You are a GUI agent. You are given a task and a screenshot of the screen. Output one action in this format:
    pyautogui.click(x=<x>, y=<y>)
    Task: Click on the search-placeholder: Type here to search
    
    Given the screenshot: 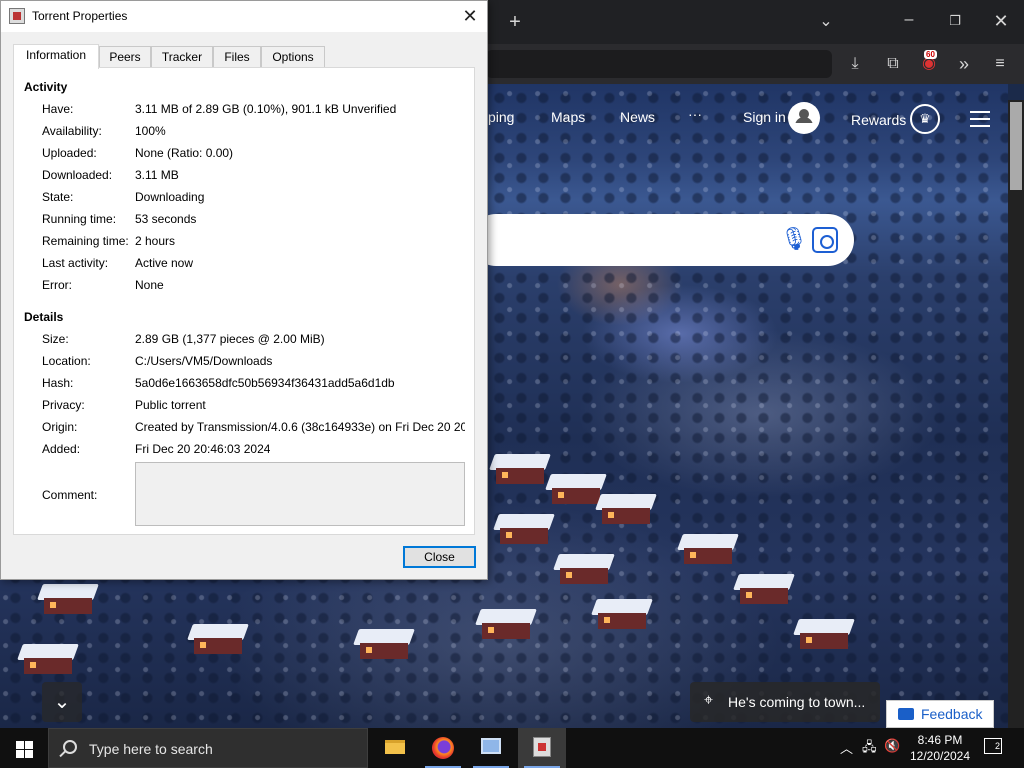 What is the action you would take?
    pyautogui.click(x=151, y=749)
    